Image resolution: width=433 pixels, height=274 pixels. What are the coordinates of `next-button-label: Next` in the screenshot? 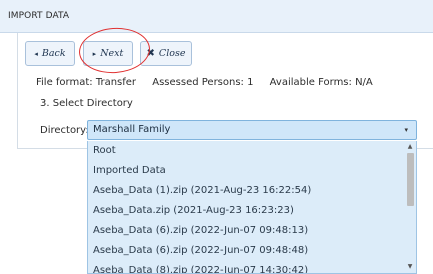 It's located at (112, 53).